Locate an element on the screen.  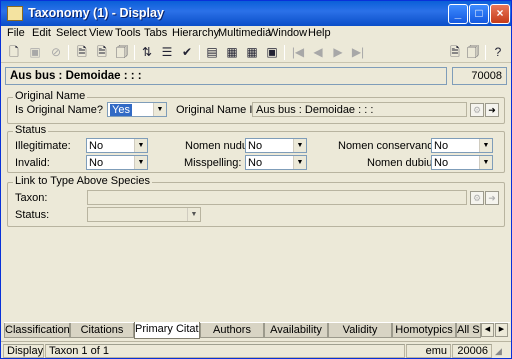
status-user: emu is located at coordinates (428, 351).